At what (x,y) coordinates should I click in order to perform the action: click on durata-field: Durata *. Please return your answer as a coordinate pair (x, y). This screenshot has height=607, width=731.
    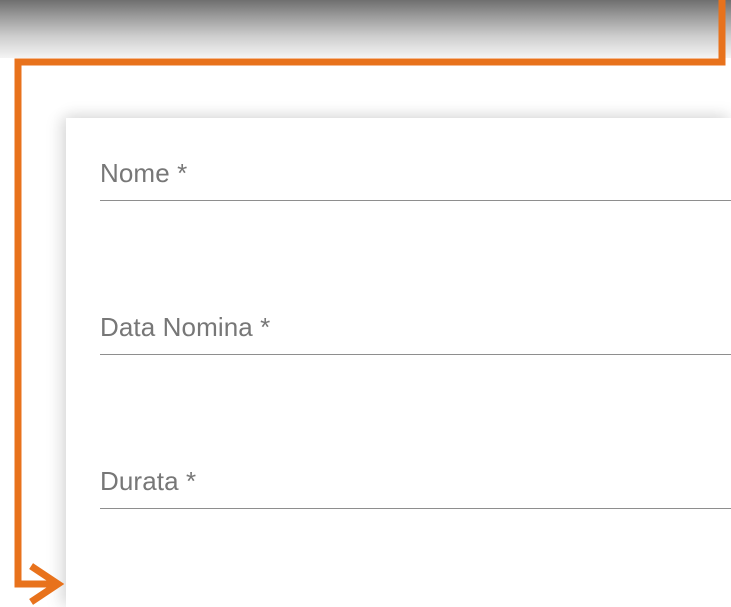
    Looking at the image, I should click on (415, 484).